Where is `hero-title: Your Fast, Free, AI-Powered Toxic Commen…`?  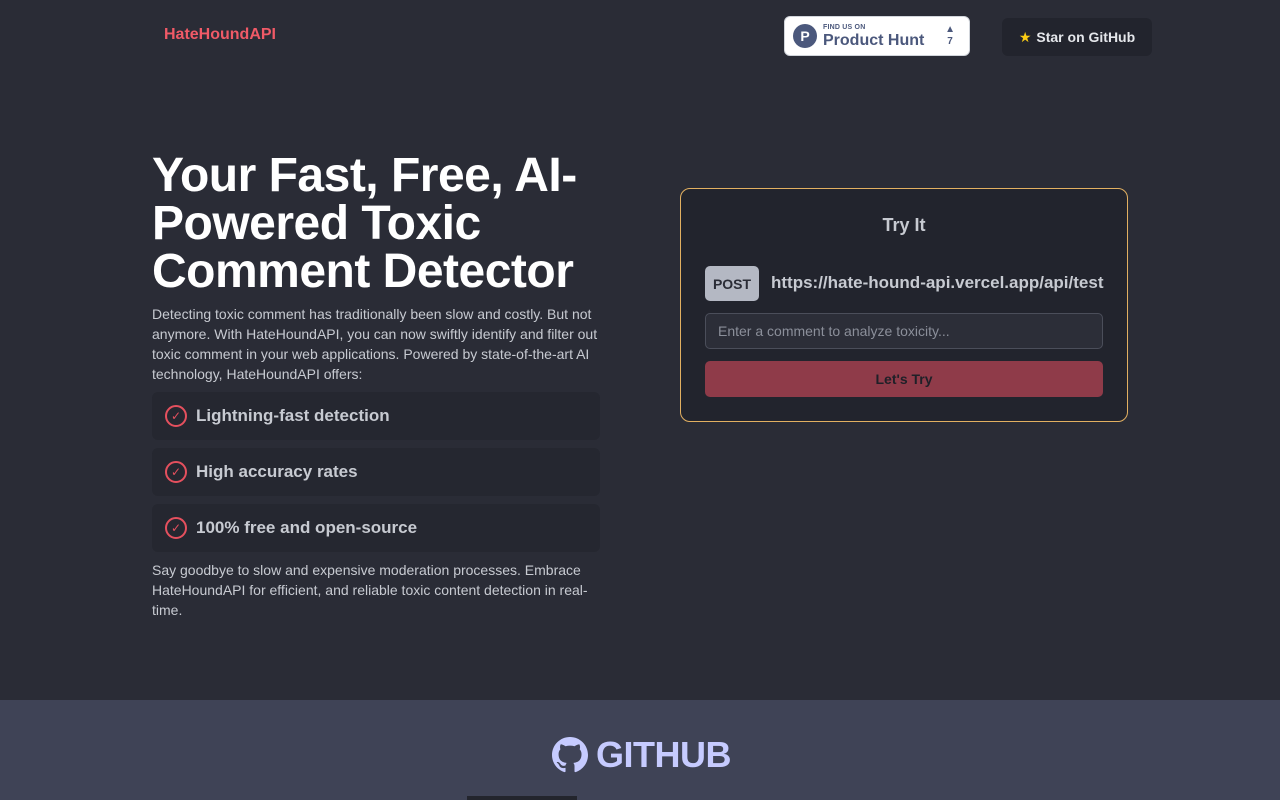 hero-title: Your Fast, Free, AI-Powered Toxic Commen… is located at coordinates (364, 223).